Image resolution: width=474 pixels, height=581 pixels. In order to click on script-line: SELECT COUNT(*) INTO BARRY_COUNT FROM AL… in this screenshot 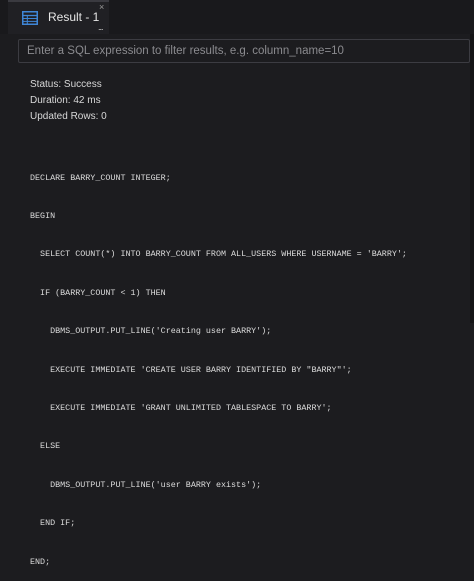, I will do `click(218, 254)`.